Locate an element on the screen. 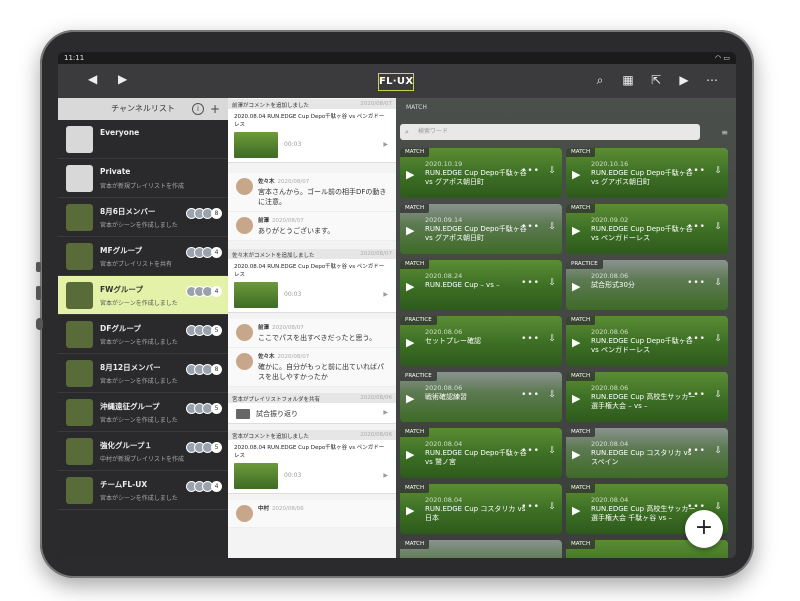  add-button: + is located at coordinates (704, 529).